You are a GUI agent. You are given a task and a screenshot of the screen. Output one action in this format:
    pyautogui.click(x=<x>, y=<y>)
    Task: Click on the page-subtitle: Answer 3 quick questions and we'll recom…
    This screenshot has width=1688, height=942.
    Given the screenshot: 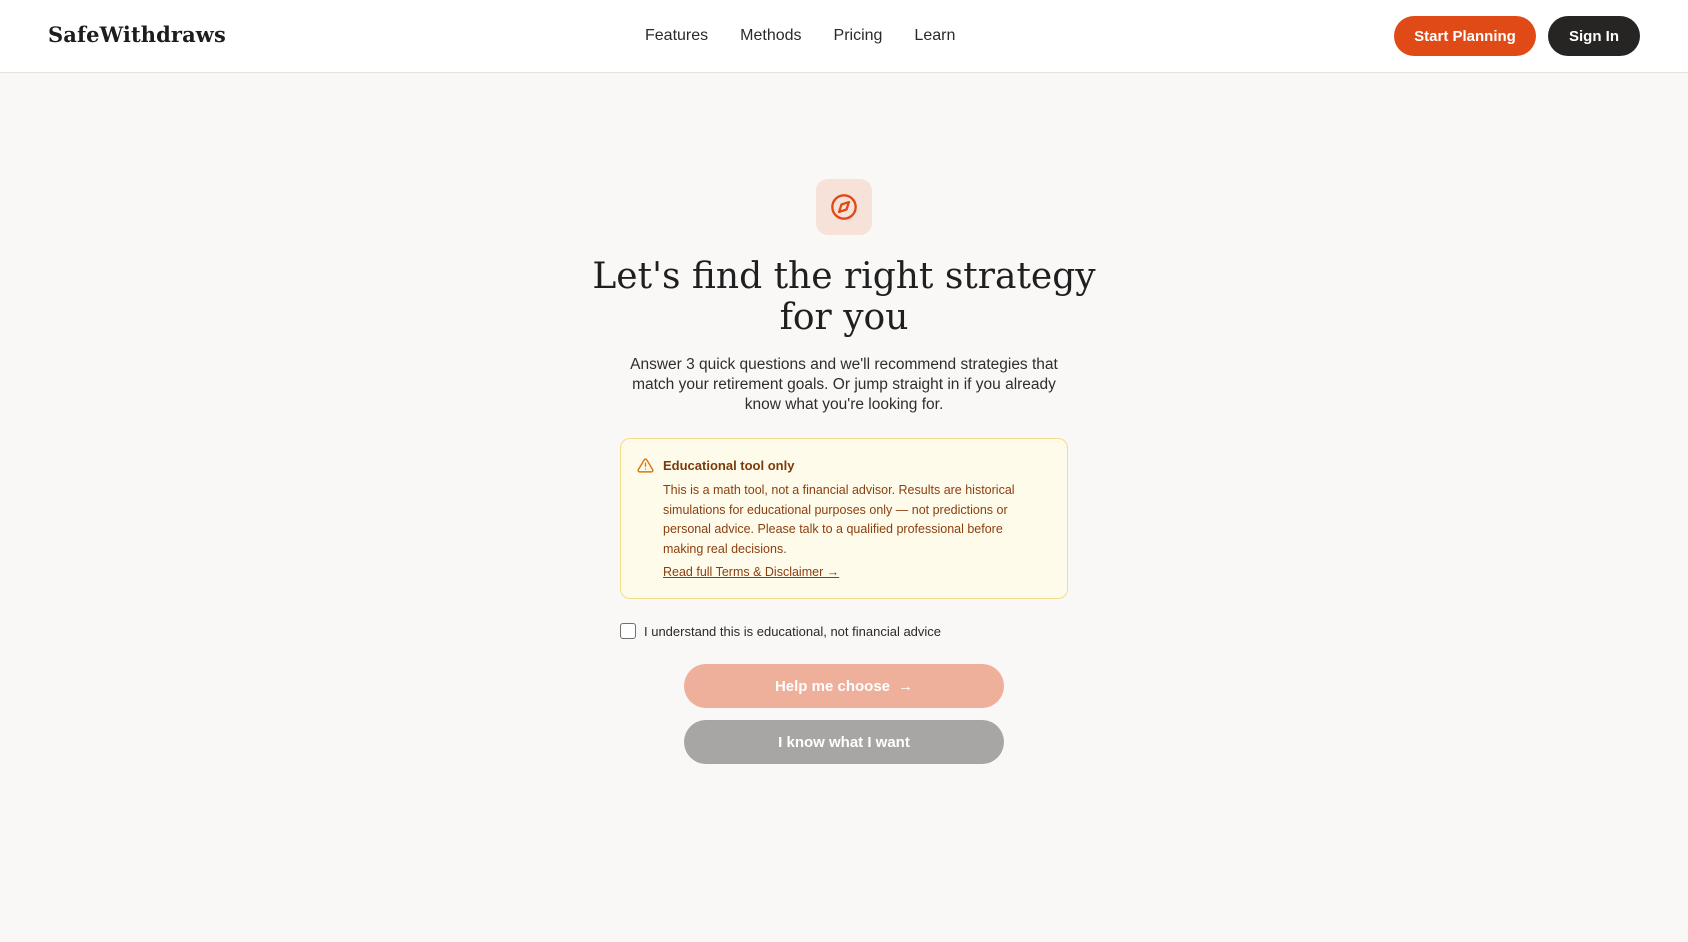 What is the action you would take?
    pyautogui.click(x=844, y=384)
    